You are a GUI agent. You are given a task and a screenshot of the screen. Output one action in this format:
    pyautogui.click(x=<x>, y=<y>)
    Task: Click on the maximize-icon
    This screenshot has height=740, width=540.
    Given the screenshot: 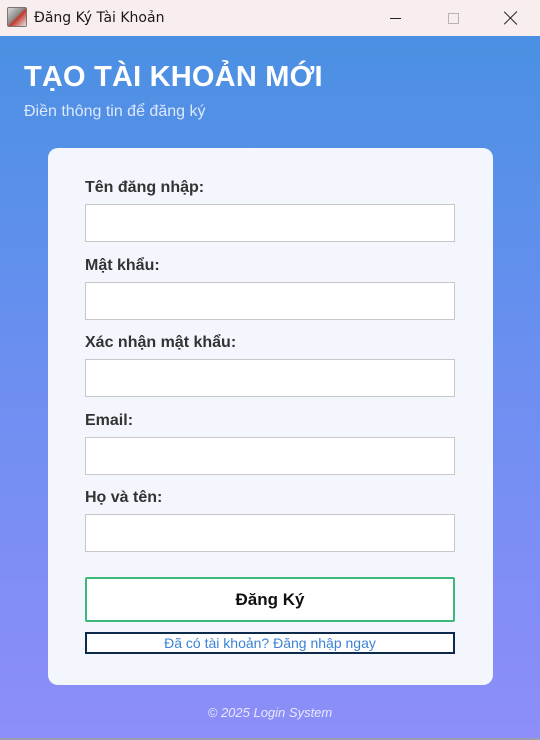 What is the action you would take?
    pyautogui.click(x=453, y=18)
    